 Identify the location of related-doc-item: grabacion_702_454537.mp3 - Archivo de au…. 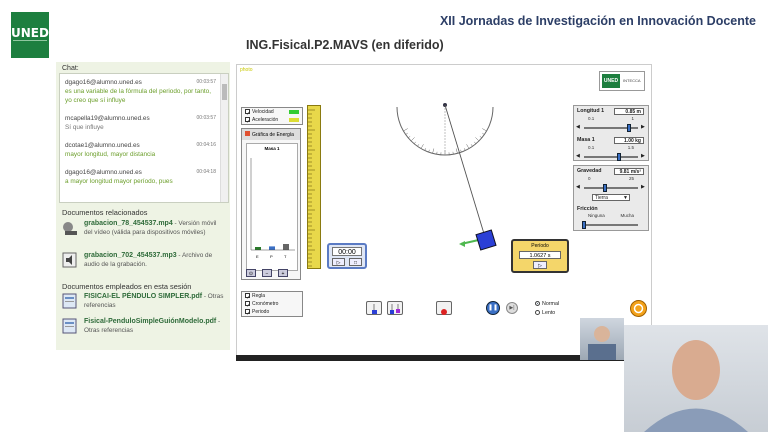
(144, 260).